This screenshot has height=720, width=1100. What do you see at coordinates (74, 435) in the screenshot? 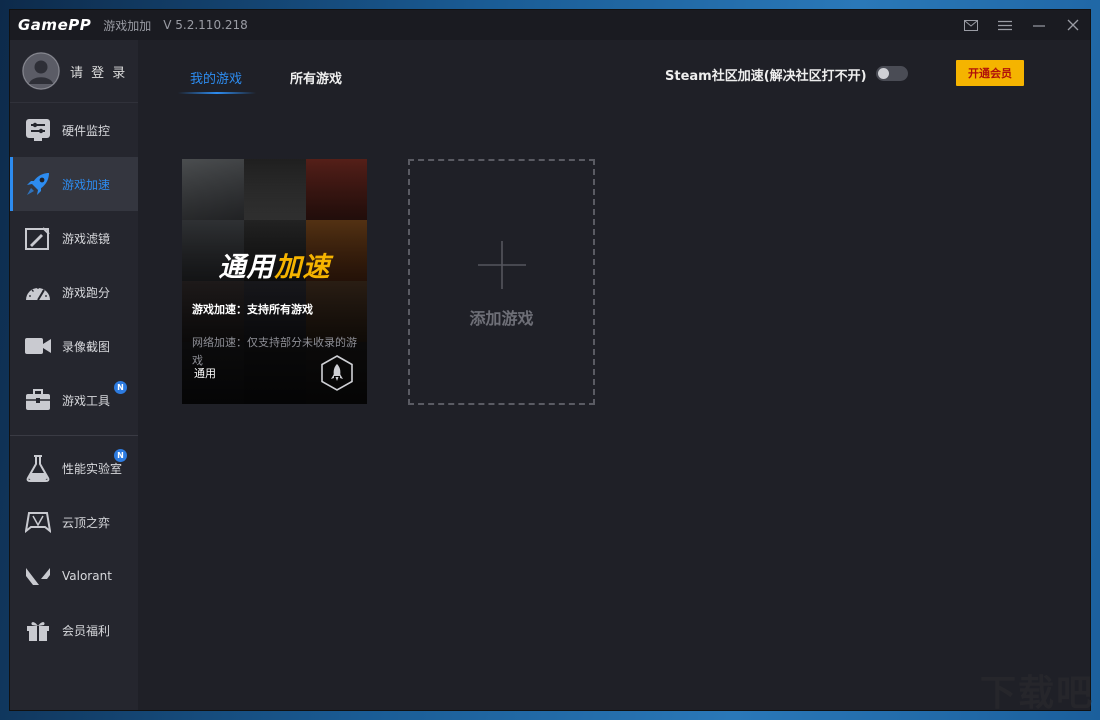
I see `sidebar-divider` at bounding box center [74, 435].